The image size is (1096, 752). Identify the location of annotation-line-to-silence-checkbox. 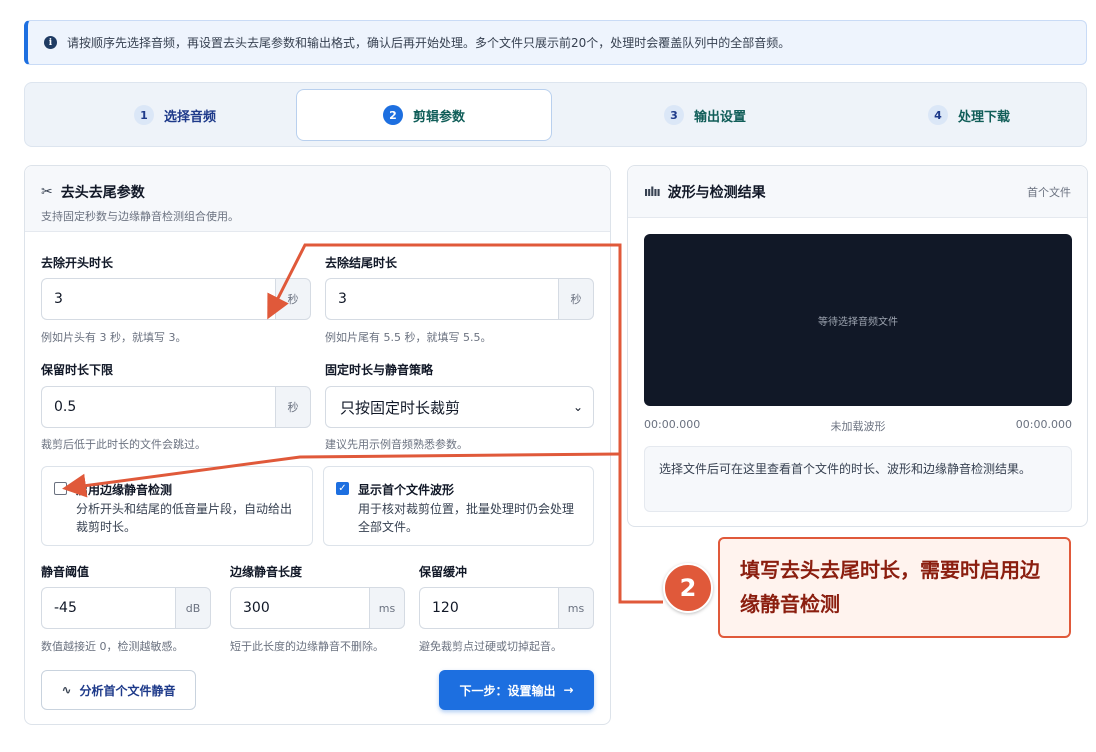
(341, 475).